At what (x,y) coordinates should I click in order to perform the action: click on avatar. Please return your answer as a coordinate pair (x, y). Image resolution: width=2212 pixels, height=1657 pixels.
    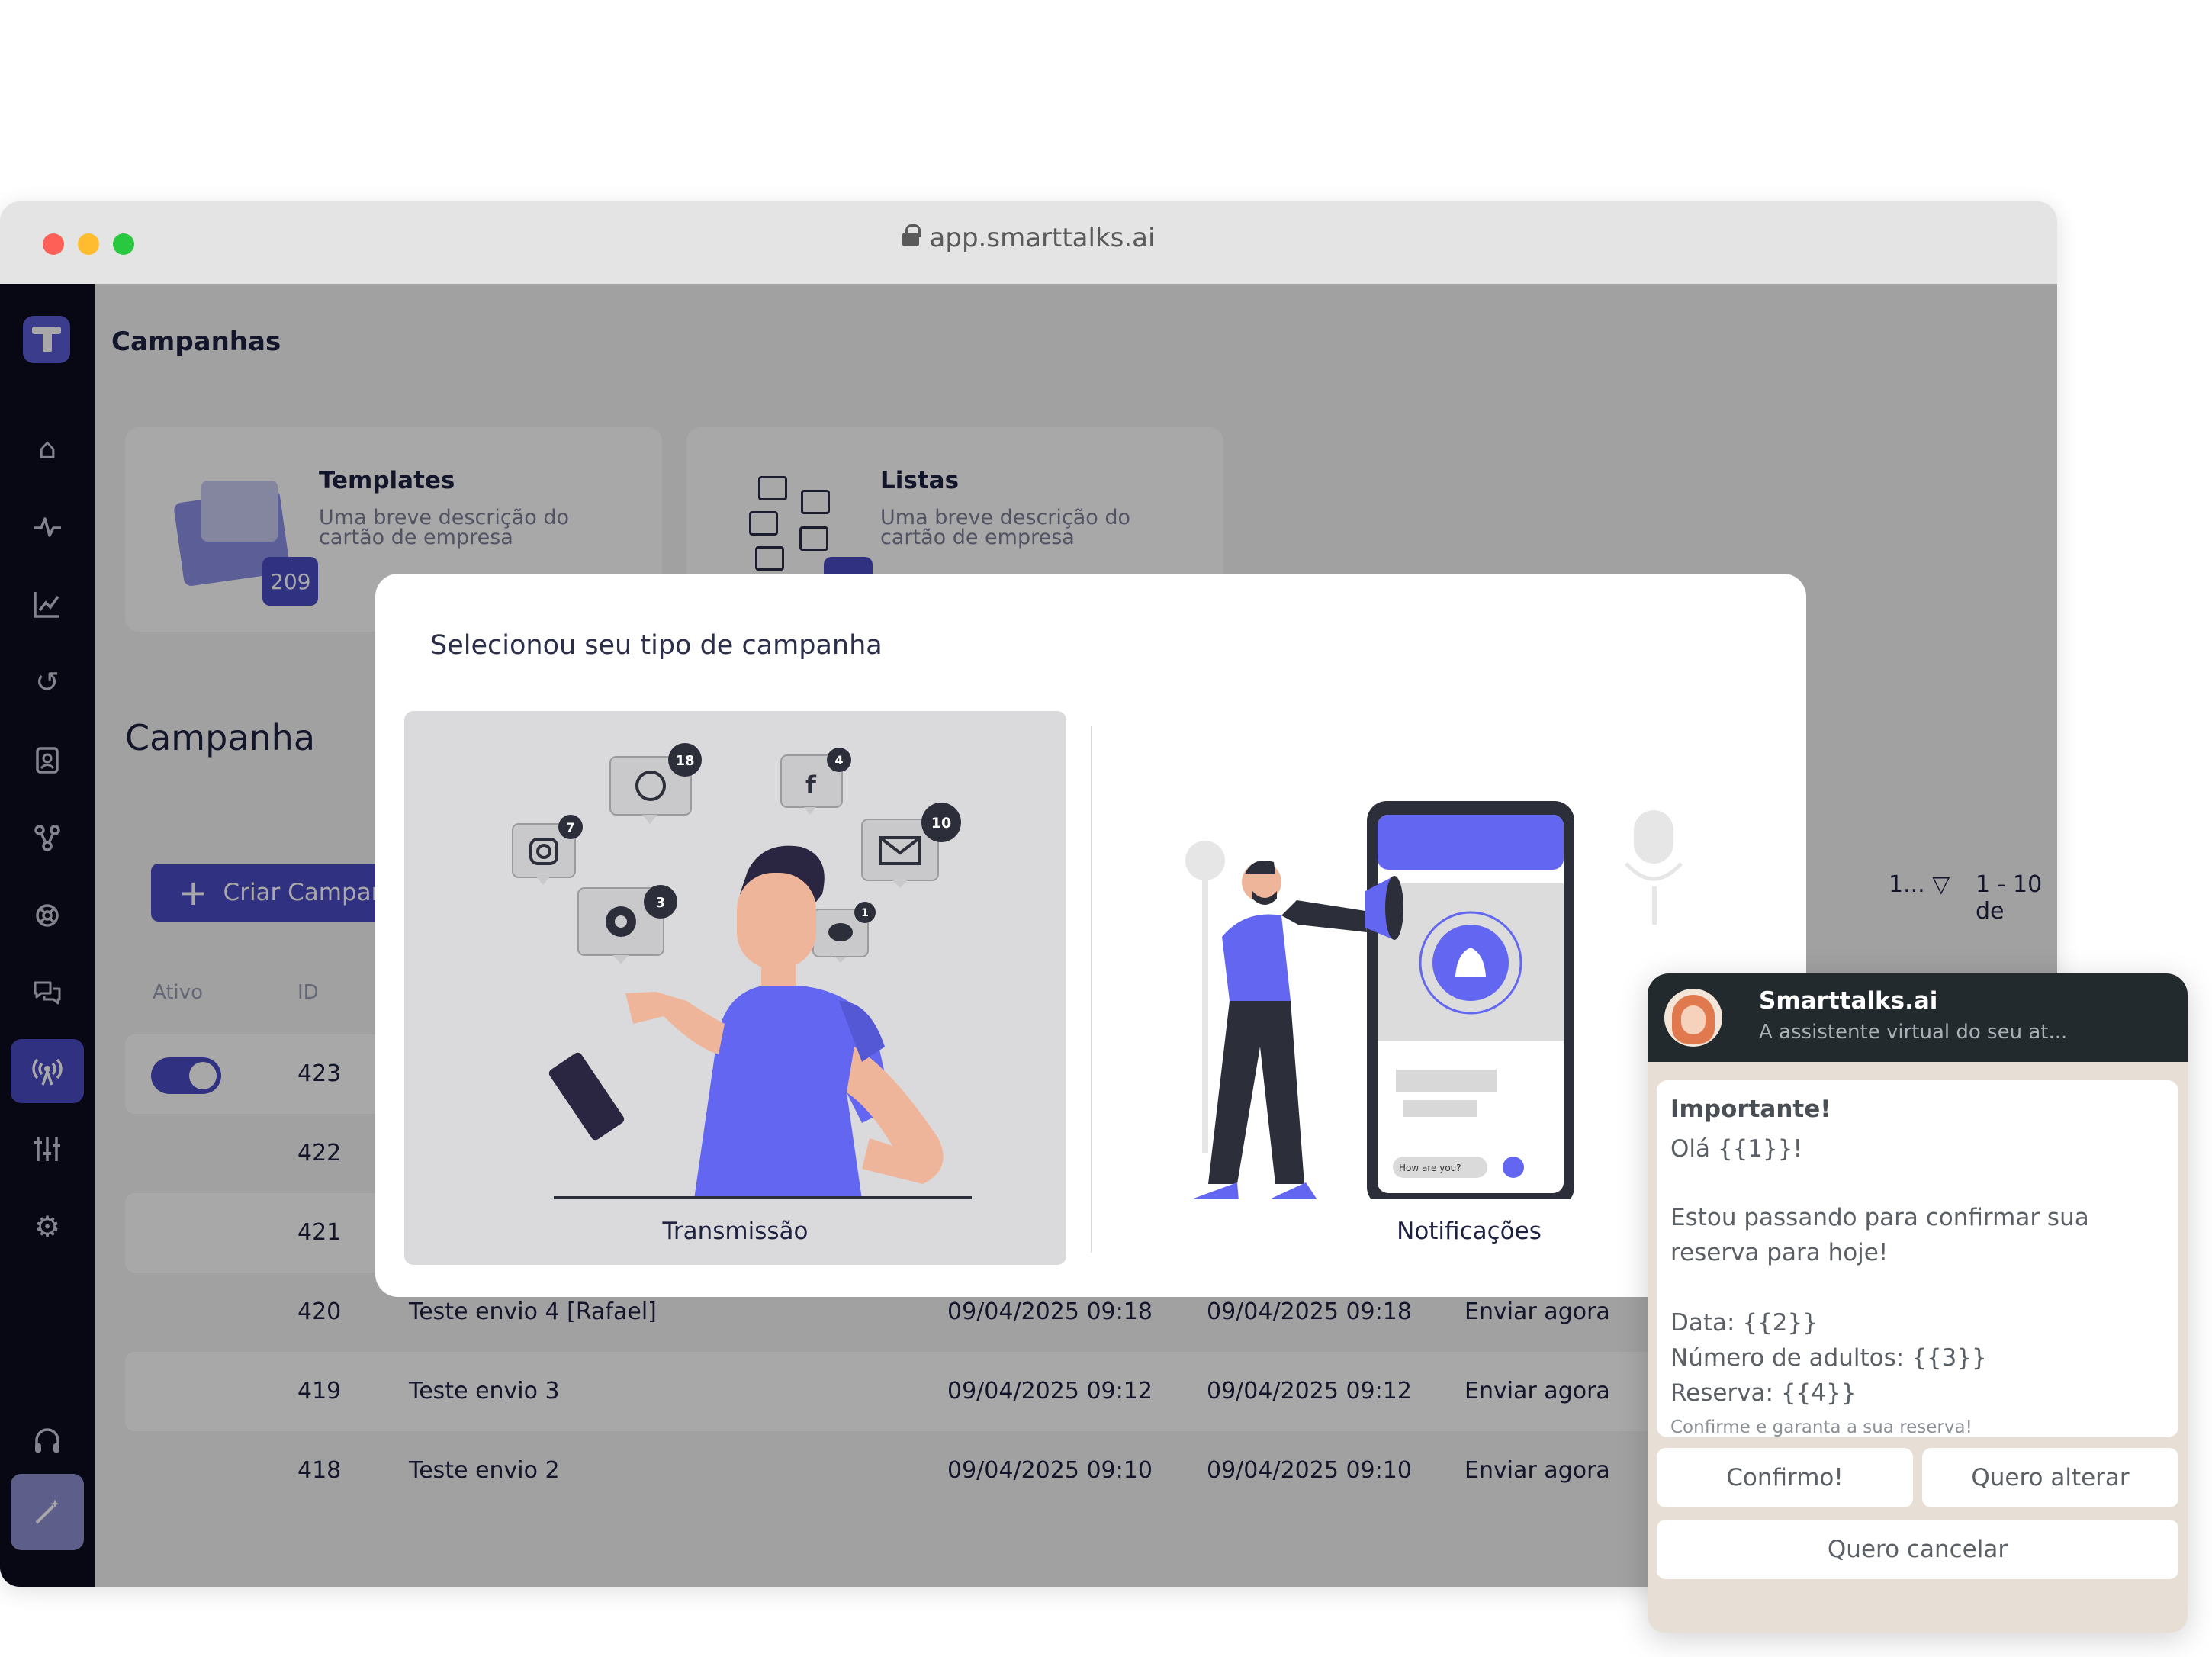
    Looking at the image, I should click on (1693, 1018).